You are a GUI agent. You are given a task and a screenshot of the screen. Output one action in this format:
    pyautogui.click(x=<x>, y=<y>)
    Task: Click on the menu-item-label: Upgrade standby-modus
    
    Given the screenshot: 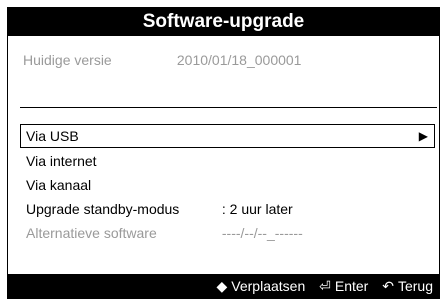 What is the action you would take?
    pyautogui.click(x=103, y=209)
    